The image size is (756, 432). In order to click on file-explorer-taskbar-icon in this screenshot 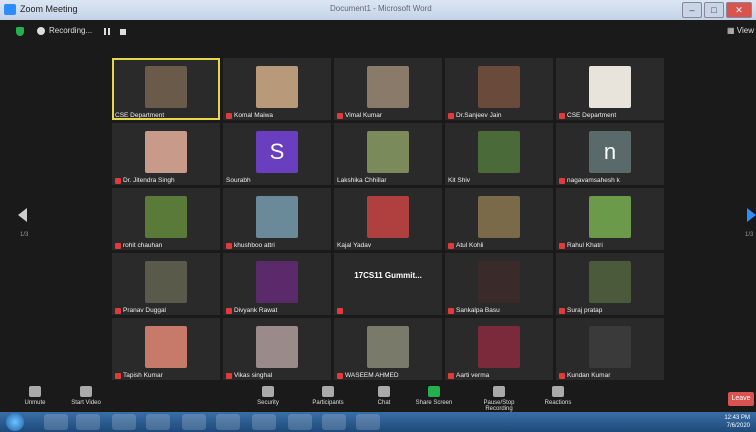, I will do `click(158, 422)`.